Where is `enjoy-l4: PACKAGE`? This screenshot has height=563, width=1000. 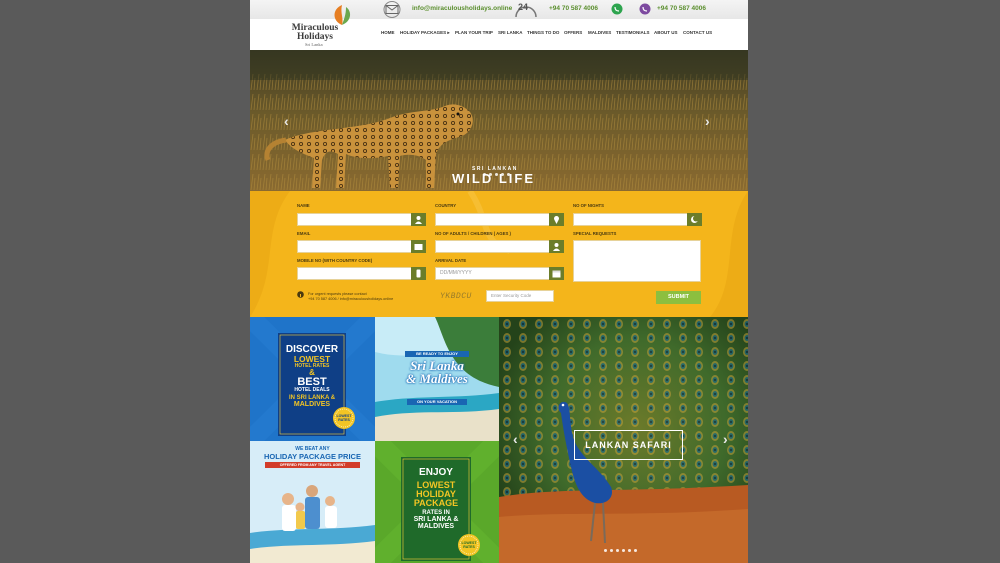
enjoy-l4: PACKAGE is located at coordinates (436, 503).